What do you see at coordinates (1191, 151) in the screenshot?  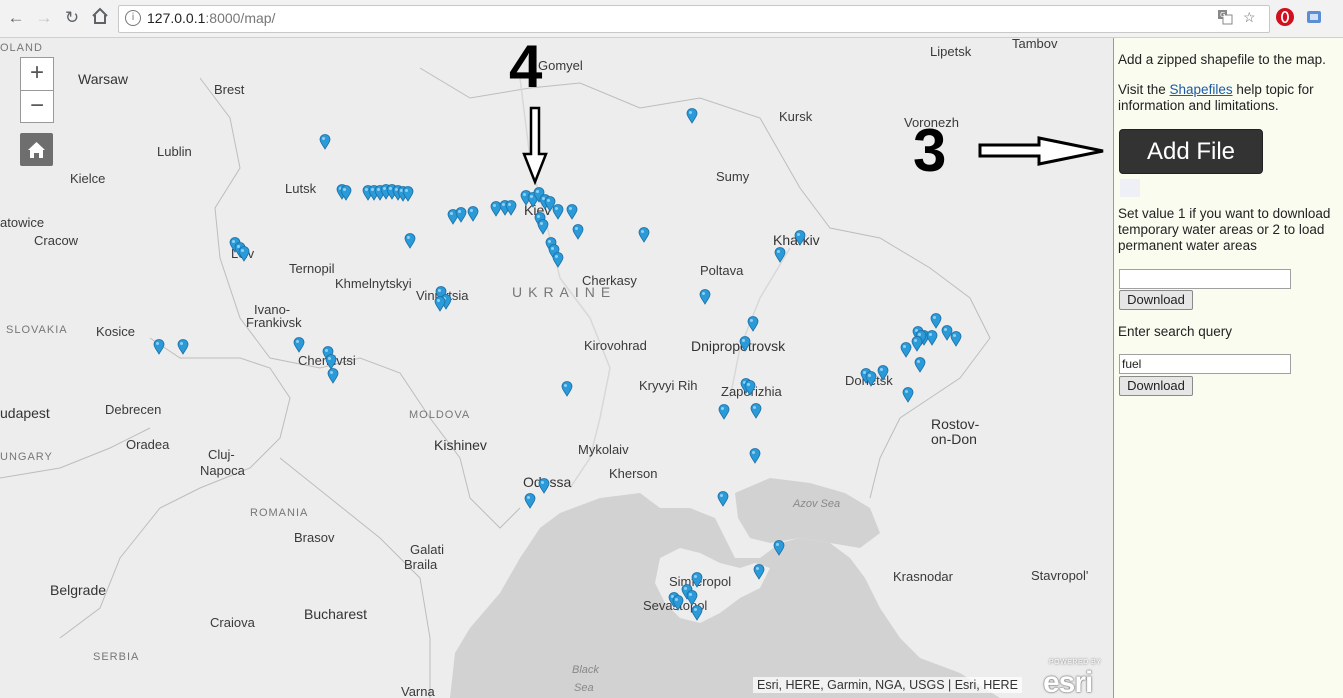 I see `add-file-button: Add File` at bounding box center [1191, 151].